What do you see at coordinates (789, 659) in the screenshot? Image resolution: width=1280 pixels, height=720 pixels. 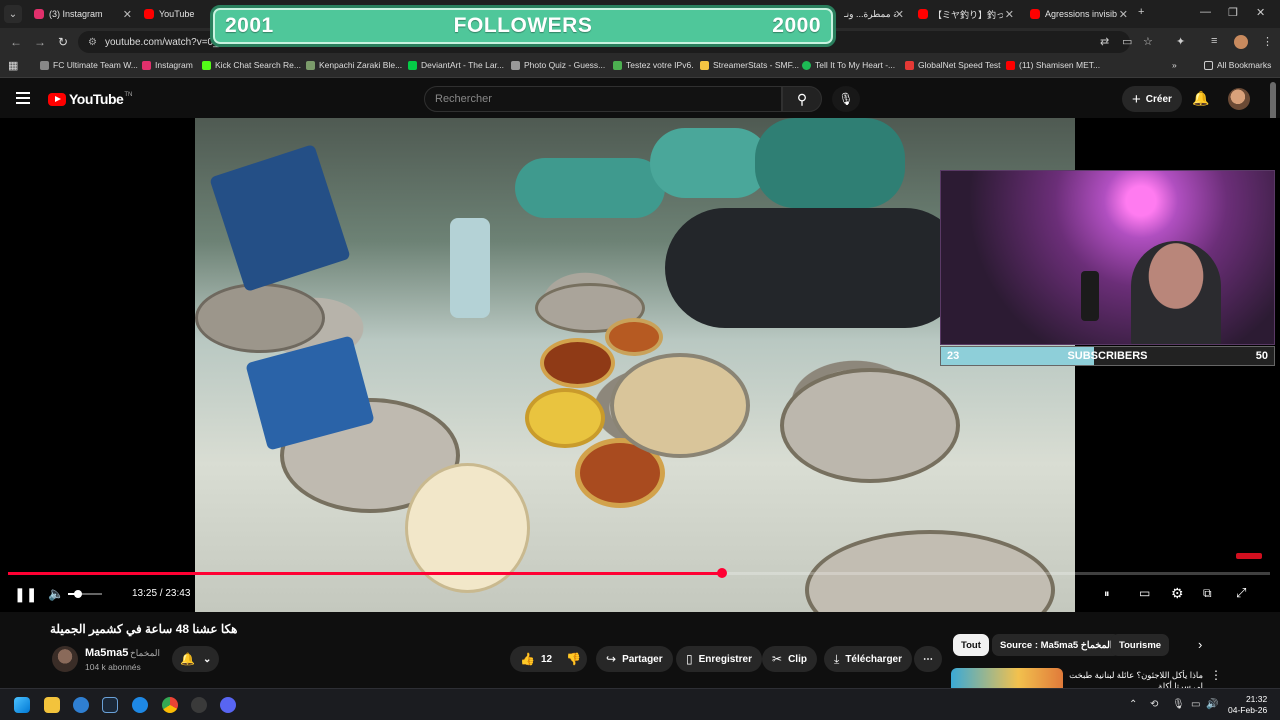 I see `clip-button: ✂ Clip` at bounding box center [789, 659].